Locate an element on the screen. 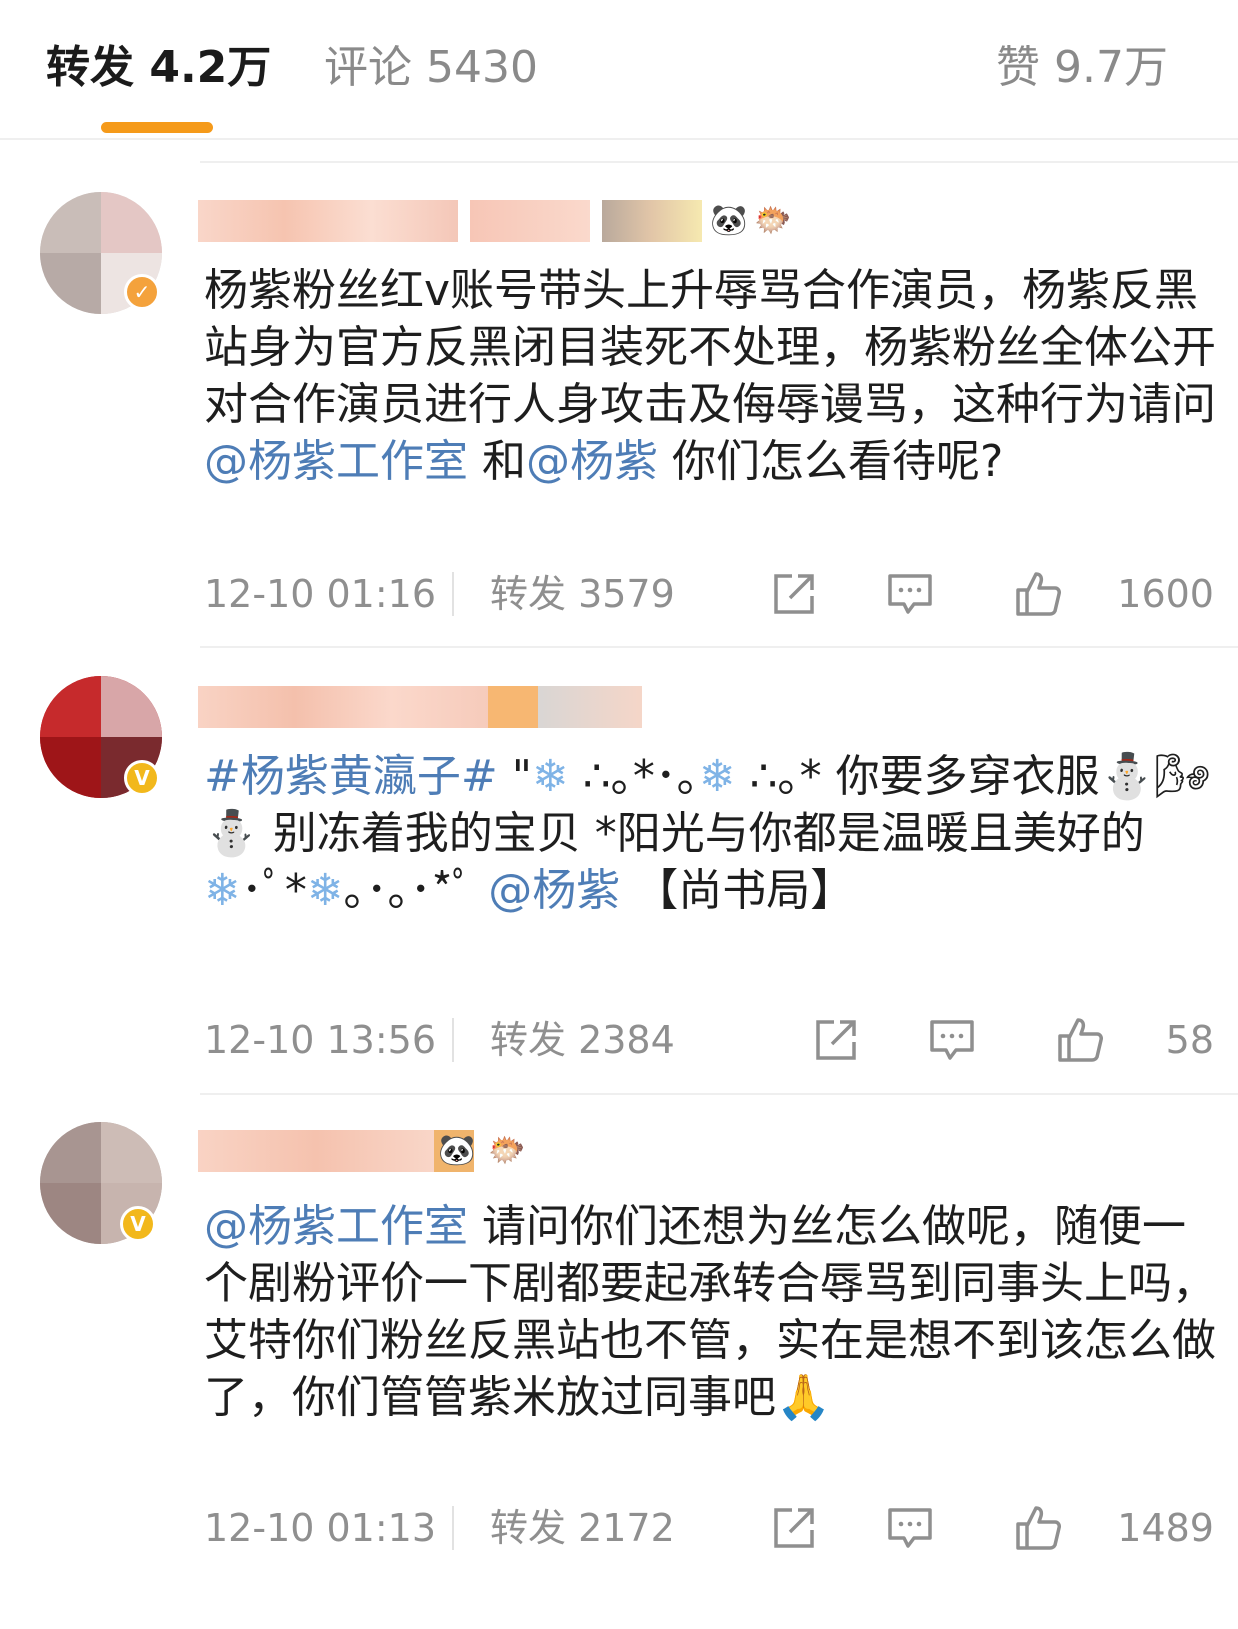 The image size is (1238, 1629). text-segment: ･ﾟ* is located at coordinates (273, 890).